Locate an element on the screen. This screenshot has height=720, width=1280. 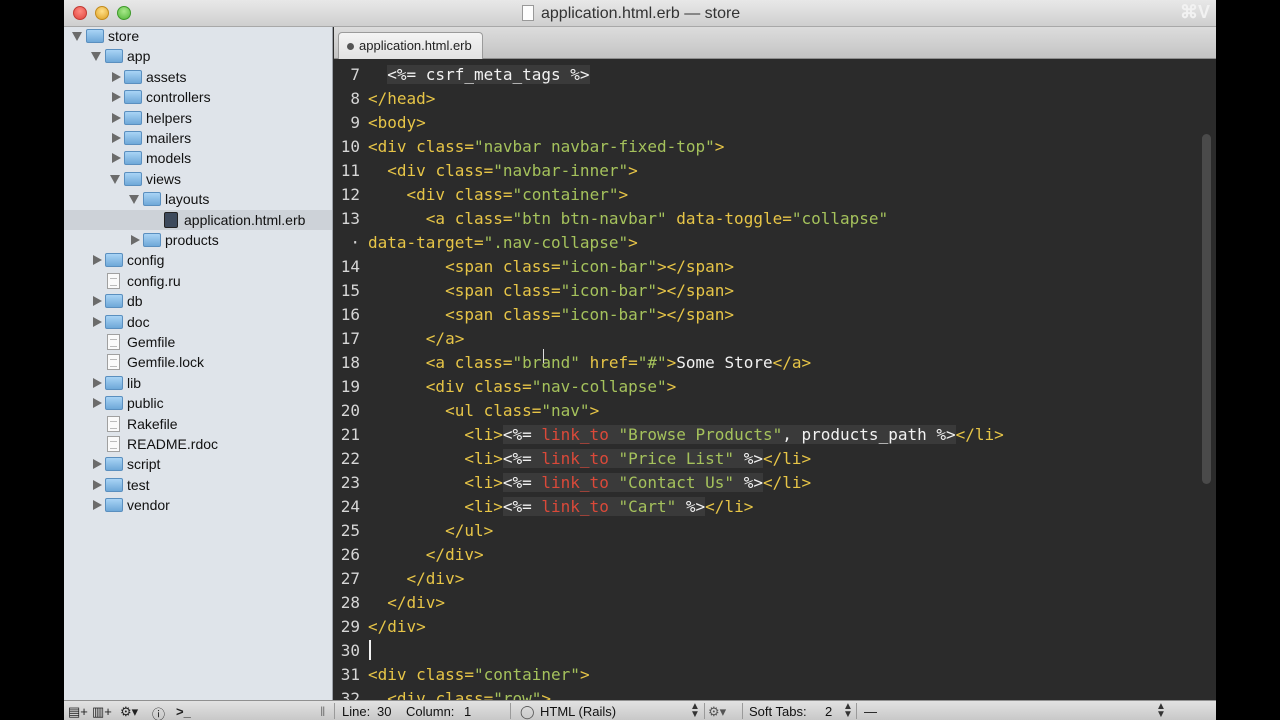
tree-item-config: config is located at coordinates (198, 260).